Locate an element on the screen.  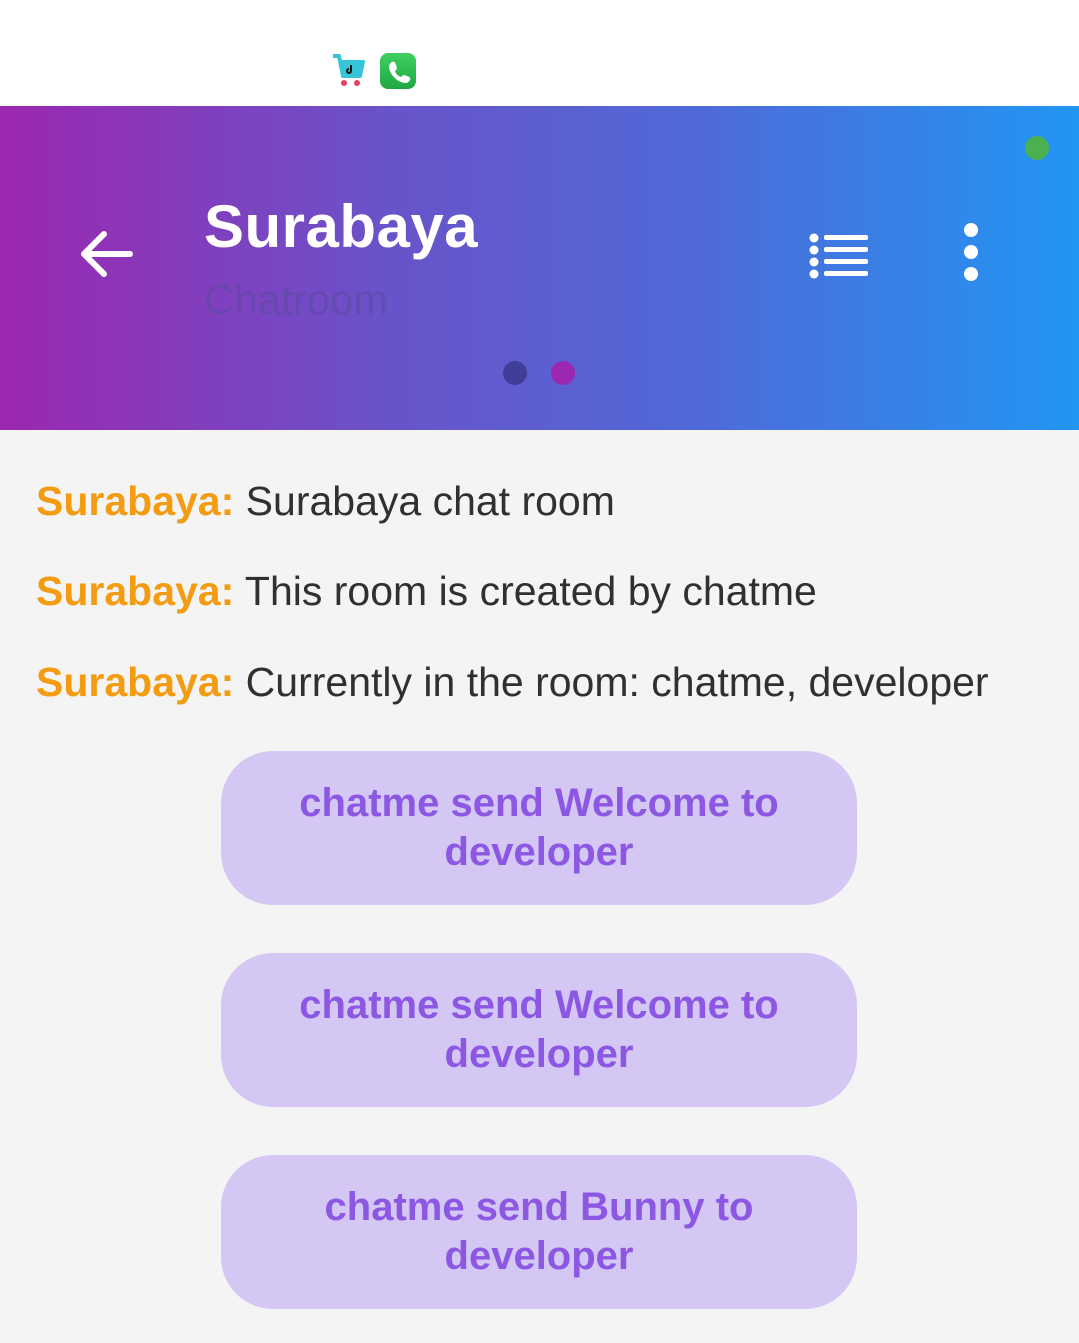
gift-notification: chatme send Bunny to developer is located at coordinates (539, 1232).